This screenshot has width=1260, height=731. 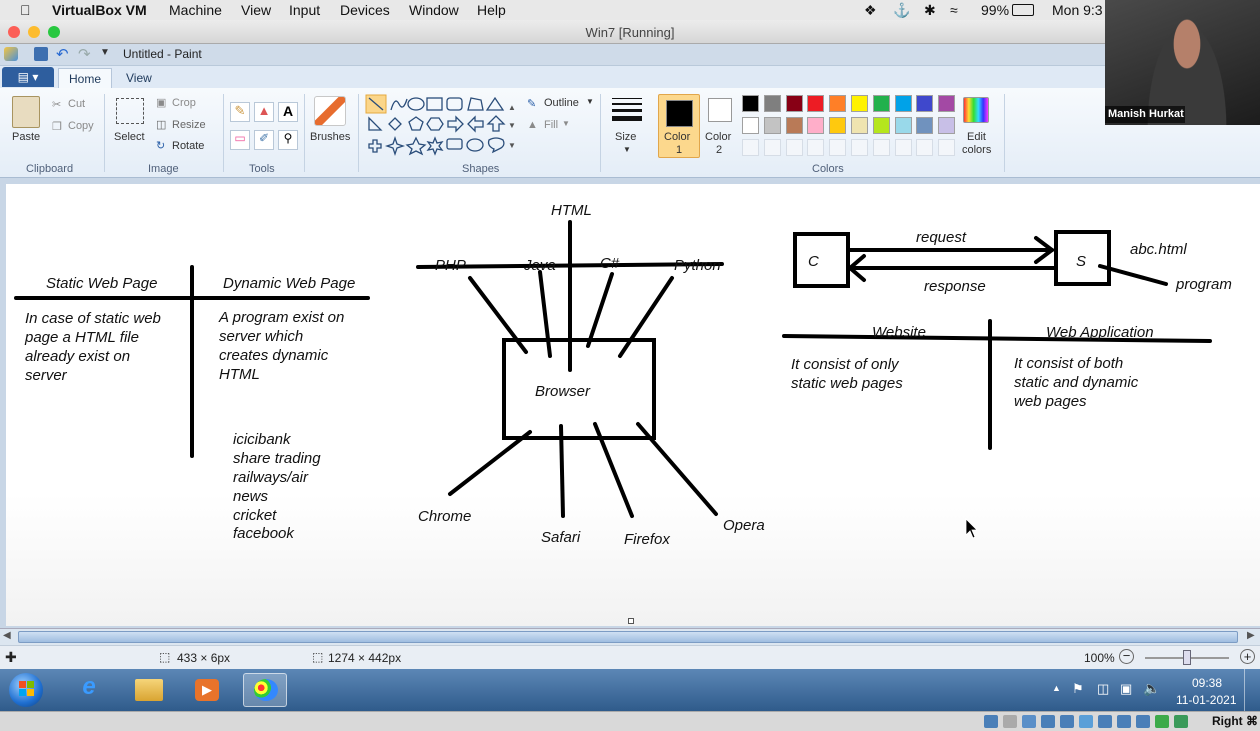 I want to click on redo-icon: ↷, so click(x=84, y=54).